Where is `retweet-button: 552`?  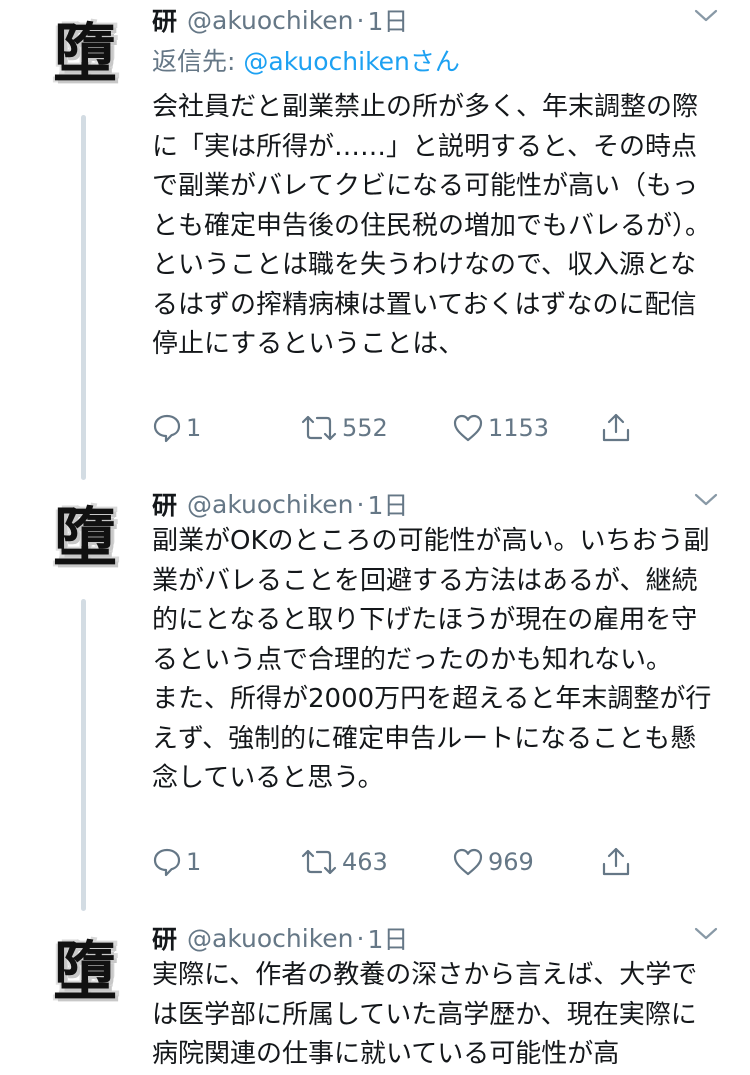 retweet-button: 552 is located at coordinates (344, 428).